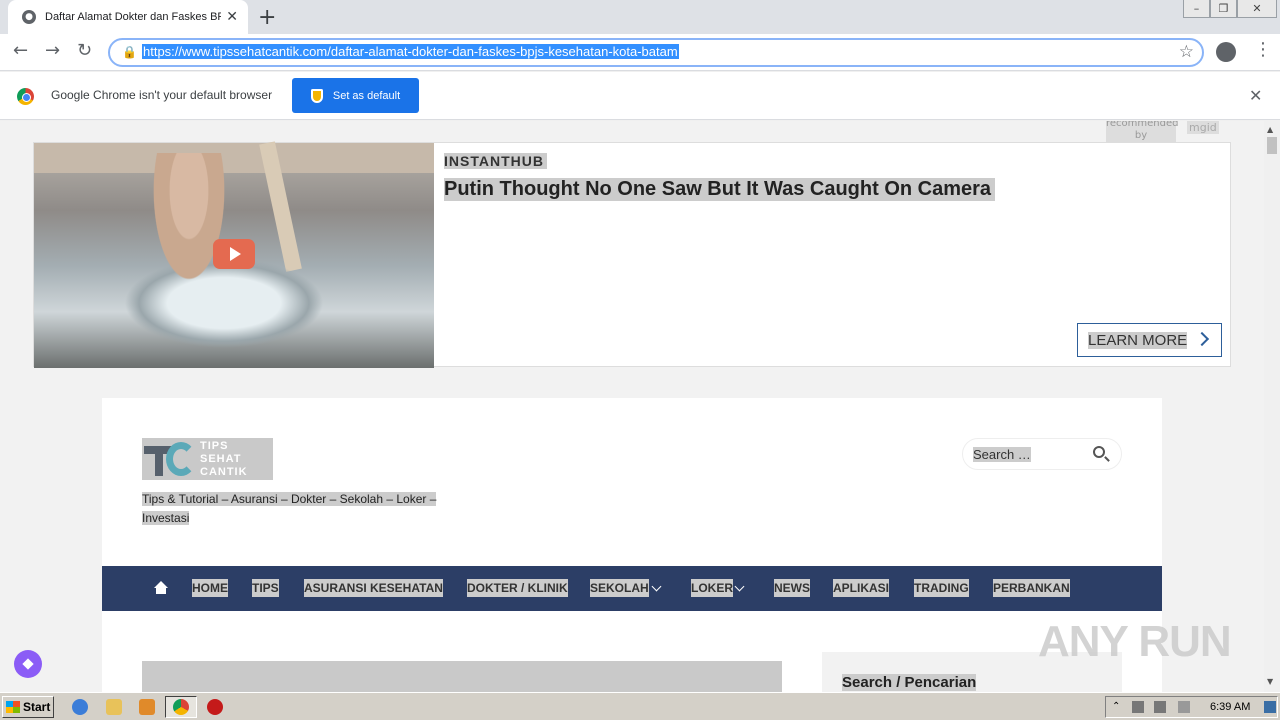 This screenshot has height=720, width=1280. What do you see at coordinates (215, 707) in the screenshot?
I see `opera-icon` at bounding box center [215, 707].